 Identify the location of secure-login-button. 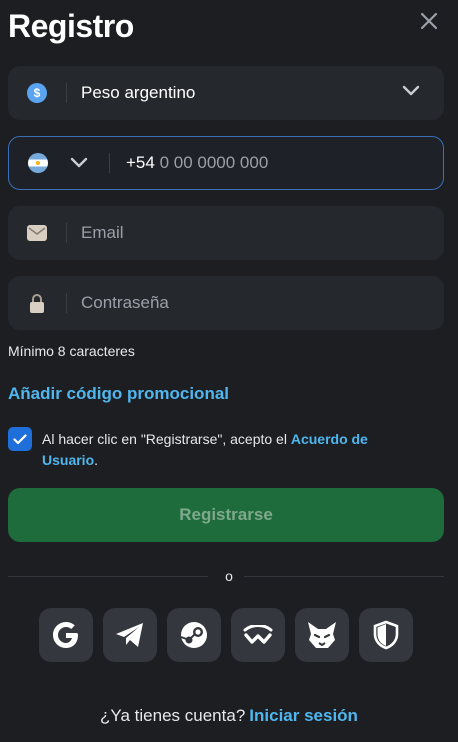
(386, 635).